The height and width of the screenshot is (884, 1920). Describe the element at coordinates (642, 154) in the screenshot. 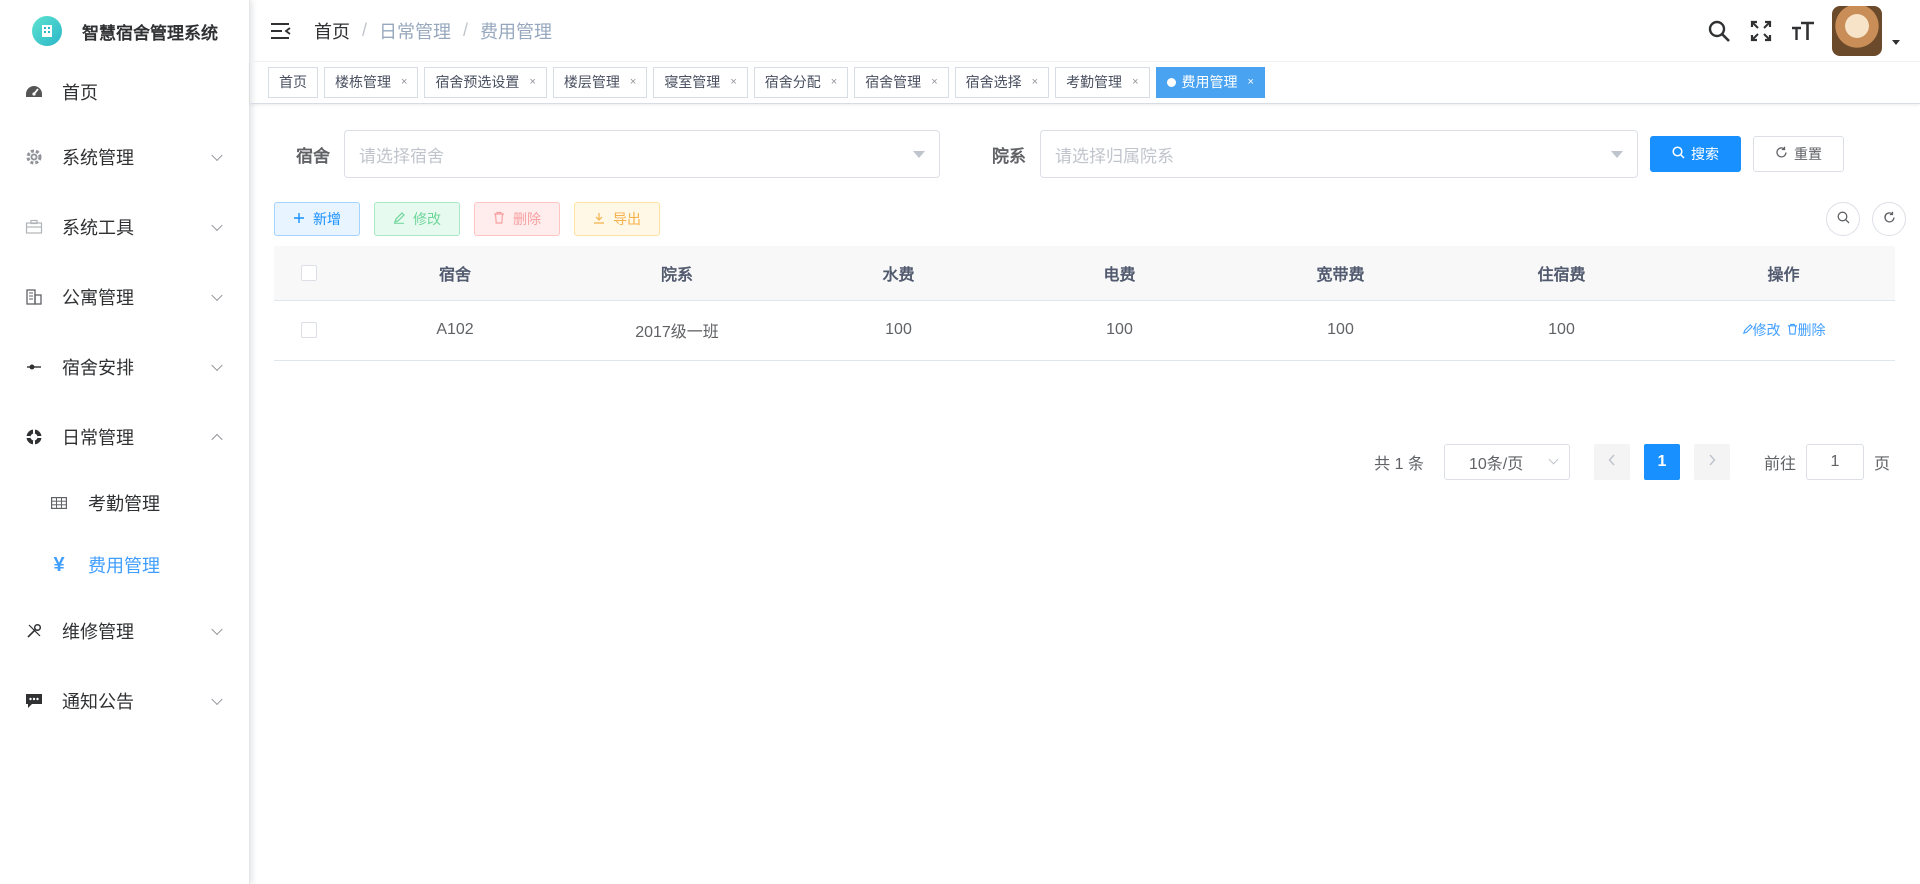

I see `dorm-select: 请选择宿舍` at that location.